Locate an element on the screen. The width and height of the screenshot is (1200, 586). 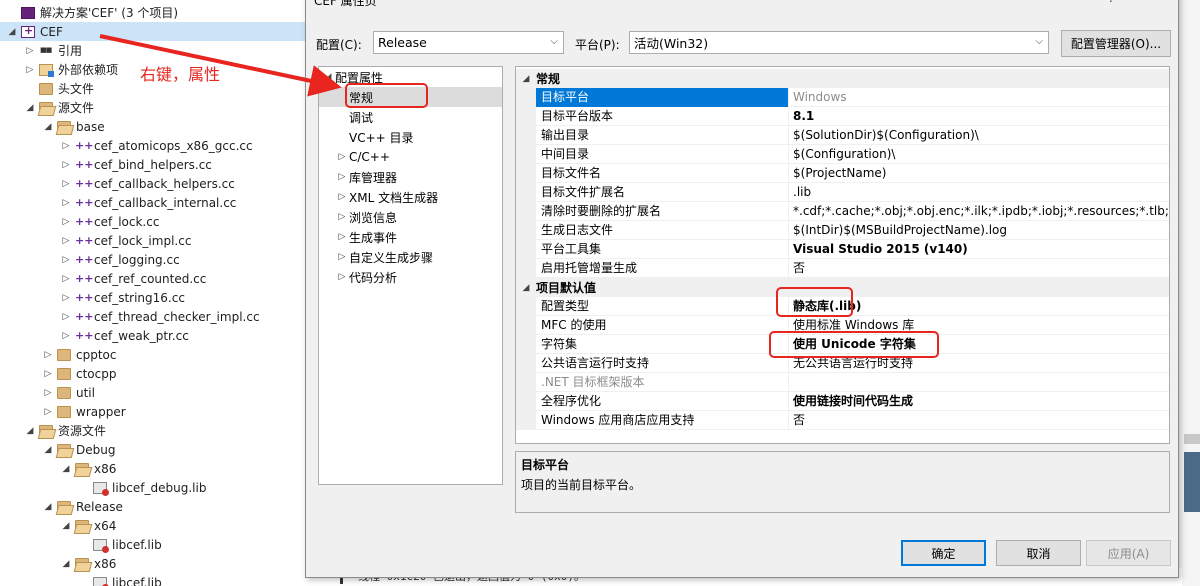
category-item: ▷ XML 文档生成器 is located at coordinates (410, 197).